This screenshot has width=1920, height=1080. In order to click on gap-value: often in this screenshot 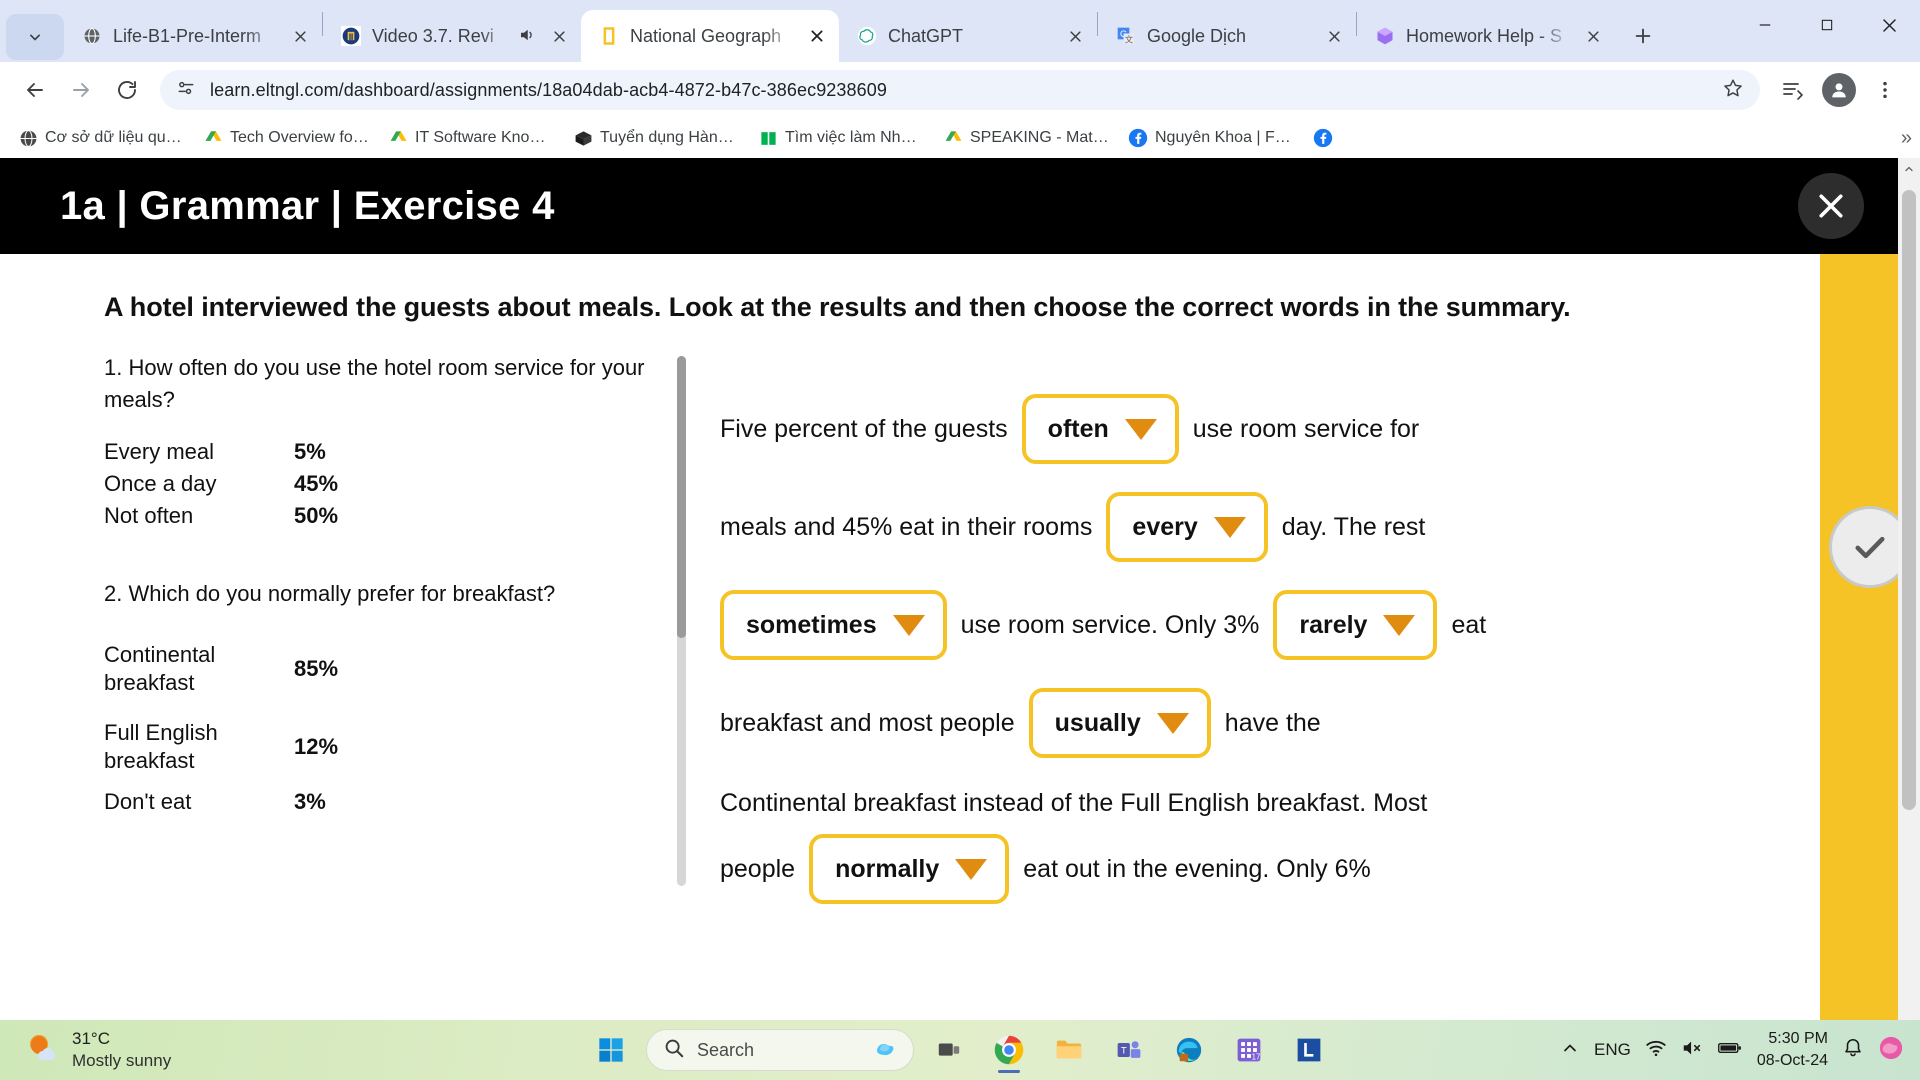, I will do `click(1078, 429)`.